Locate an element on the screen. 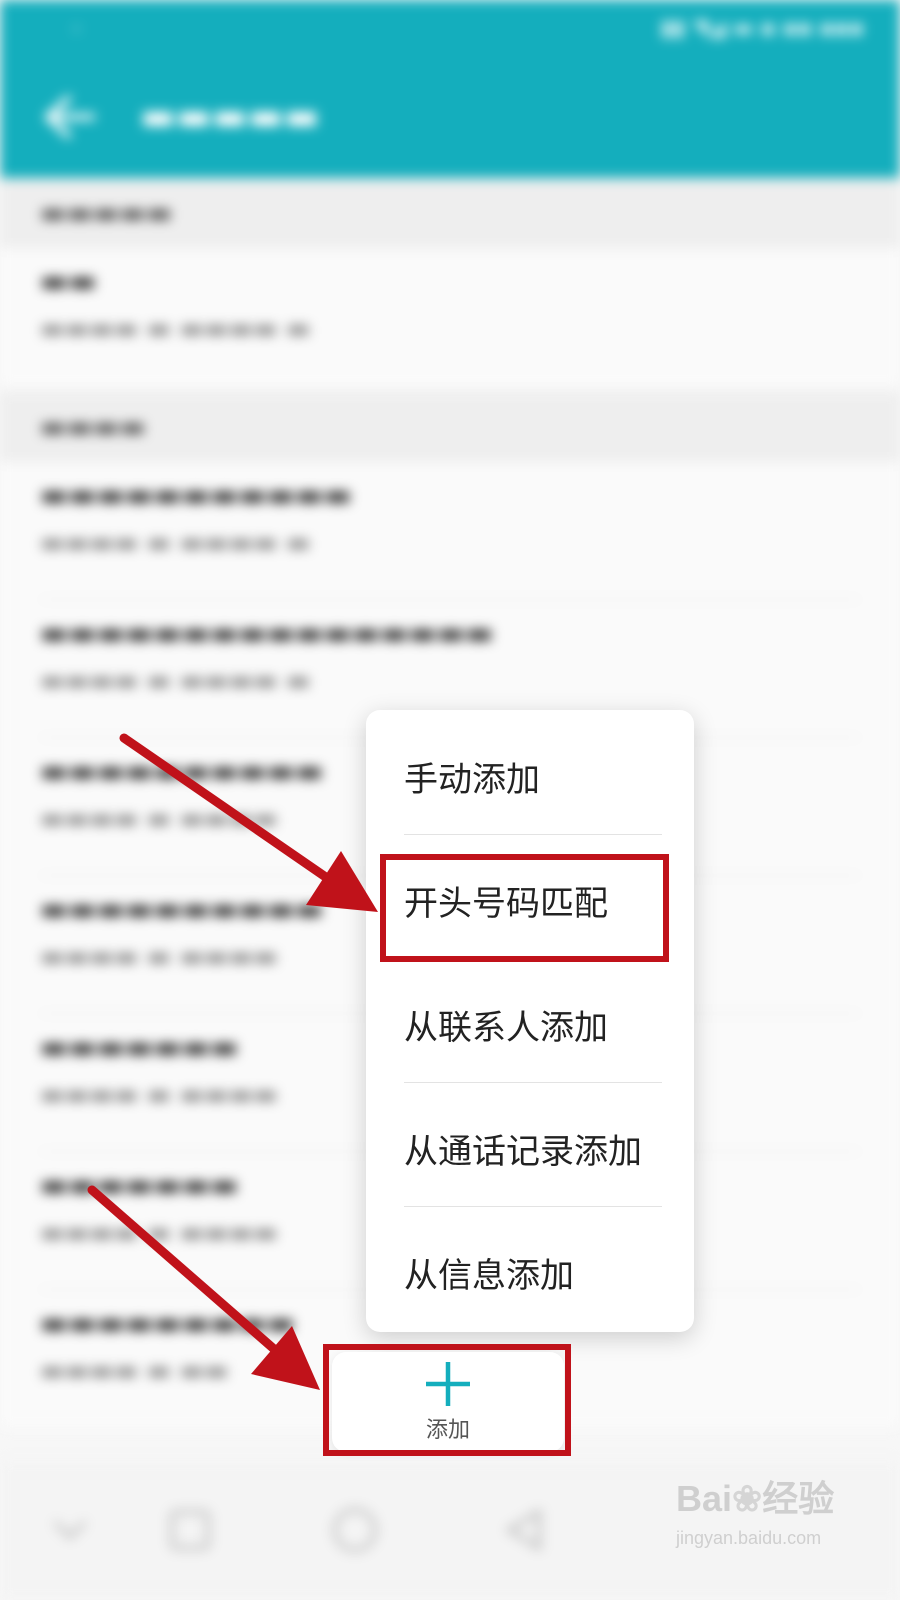  menu-item-label: 从联系人添加 is located at coordinates (506, 1028).